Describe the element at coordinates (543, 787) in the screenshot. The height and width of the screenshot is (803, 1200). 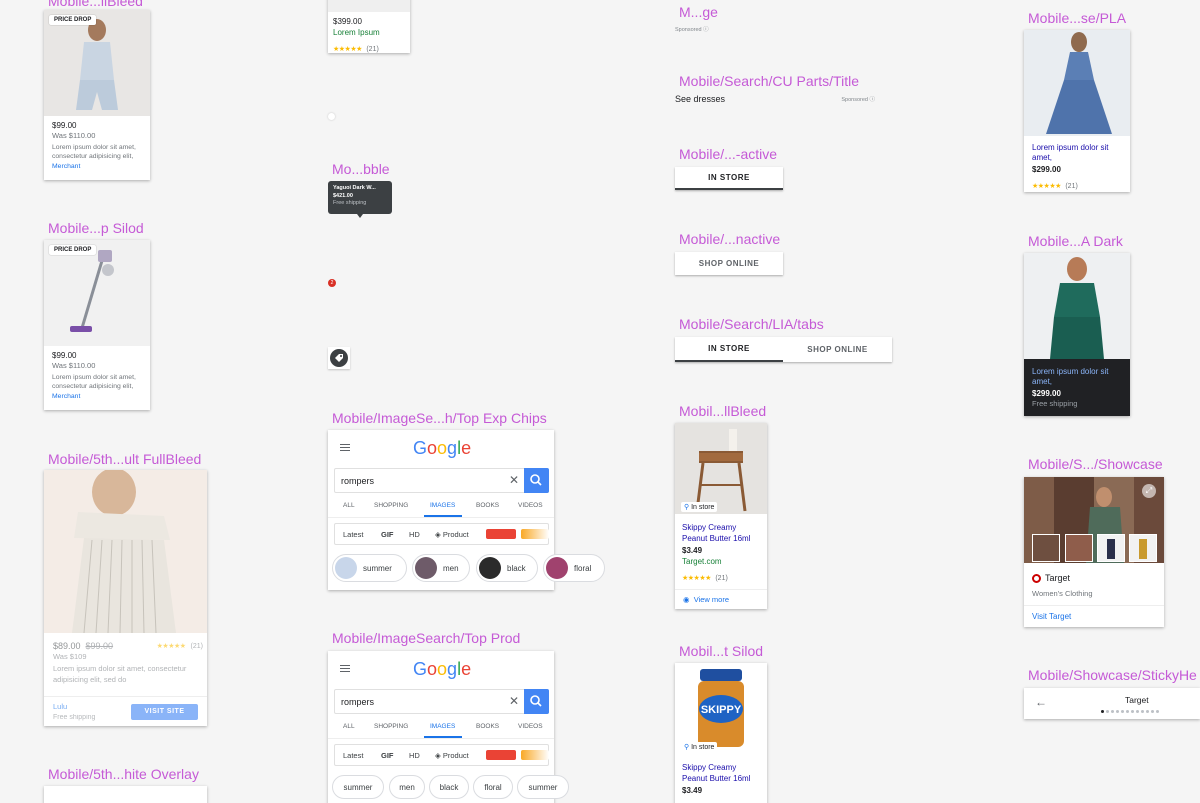
I see `chip-summer-2: summer` at that location.